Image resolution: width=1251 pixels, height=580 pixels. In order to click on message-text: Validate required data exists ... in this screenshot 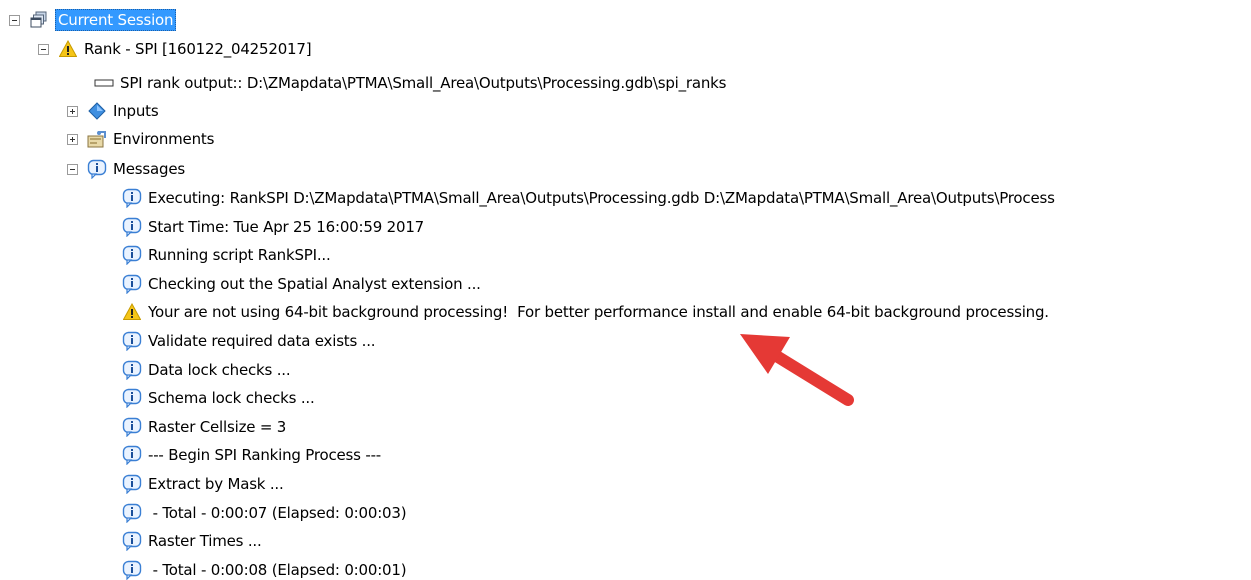, I will do `click(262, 341)`.